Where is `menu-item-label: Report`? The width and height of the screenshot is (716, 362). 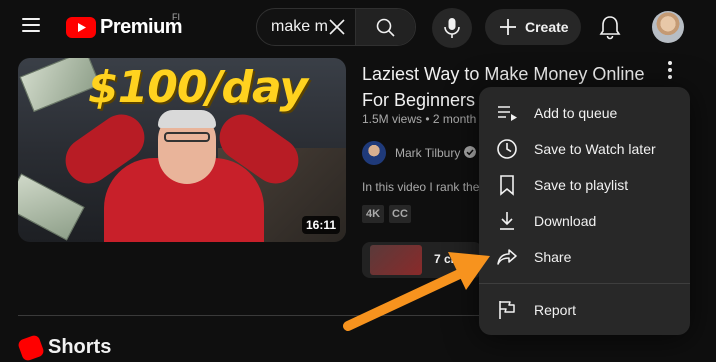 menu-item-label: Report is located at coordinates (555, 310).